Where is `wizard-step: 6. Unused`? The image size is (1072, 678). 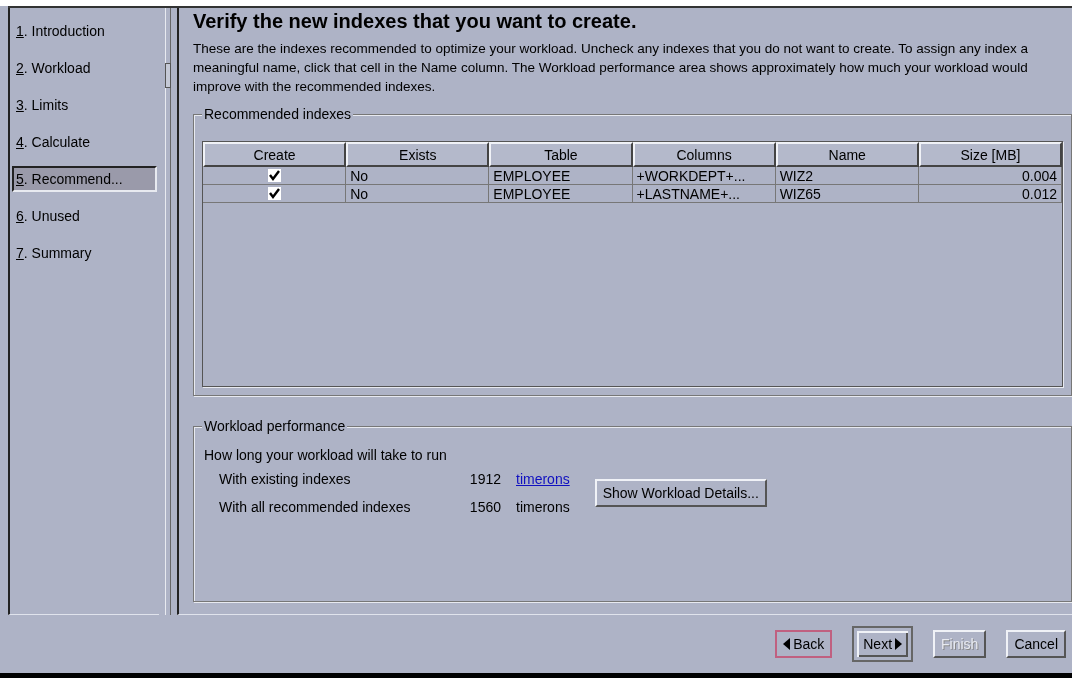
wizard-step: 6. Unused is located at coordinates (84, 216).